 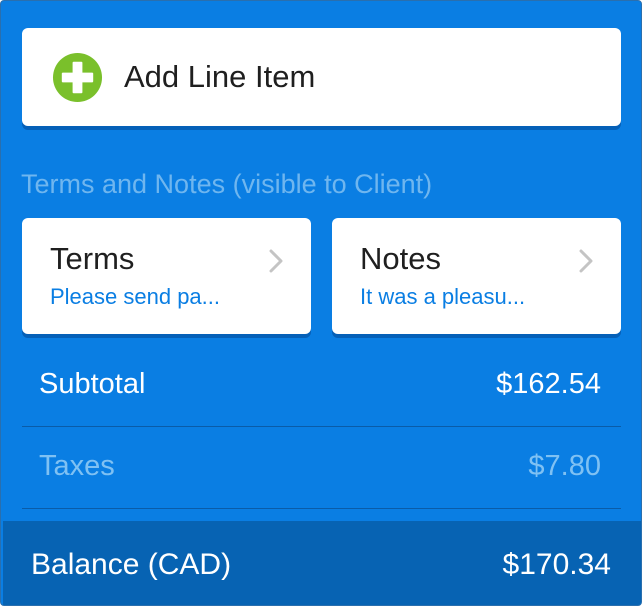 I want to click on terms-title: Terms, so click(x=92, y=258).